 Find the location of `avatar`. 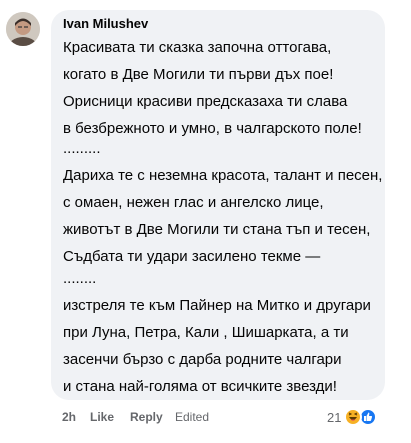

avatar is located at coordinates (23, 29).